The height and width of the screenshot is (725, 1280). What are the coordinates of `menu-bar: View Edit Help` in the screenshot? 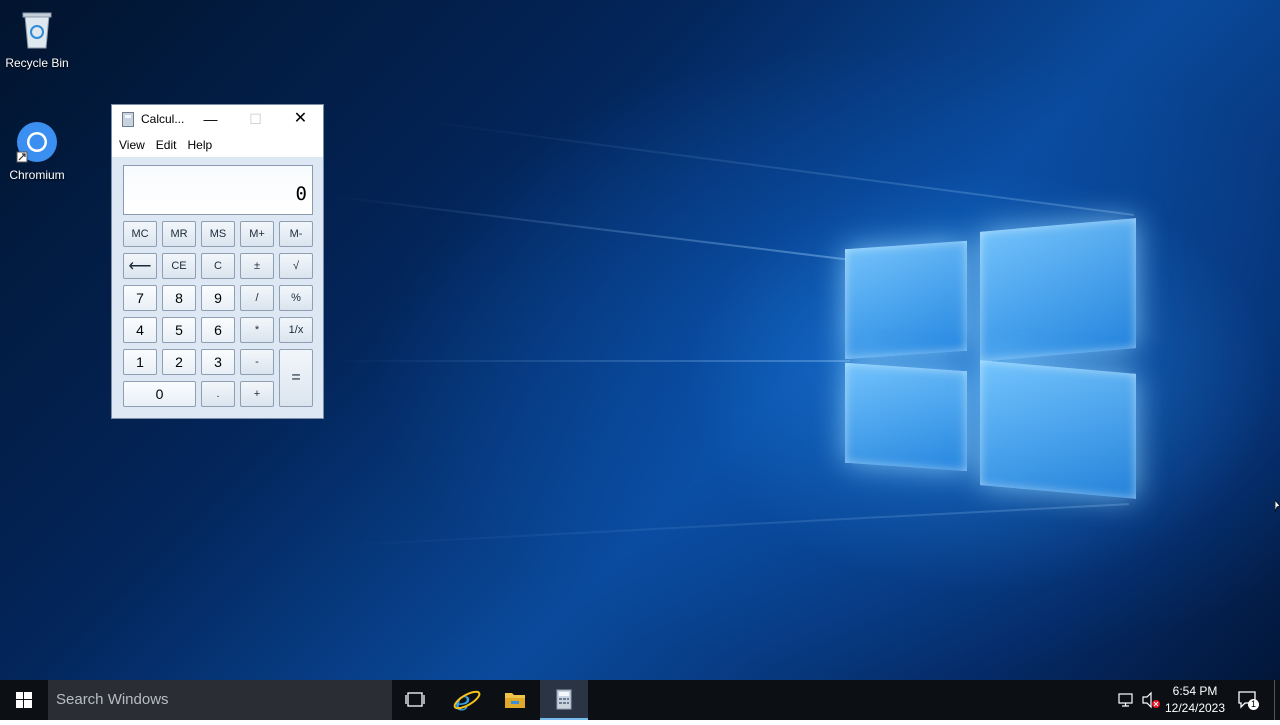 It's located at (217, 145).